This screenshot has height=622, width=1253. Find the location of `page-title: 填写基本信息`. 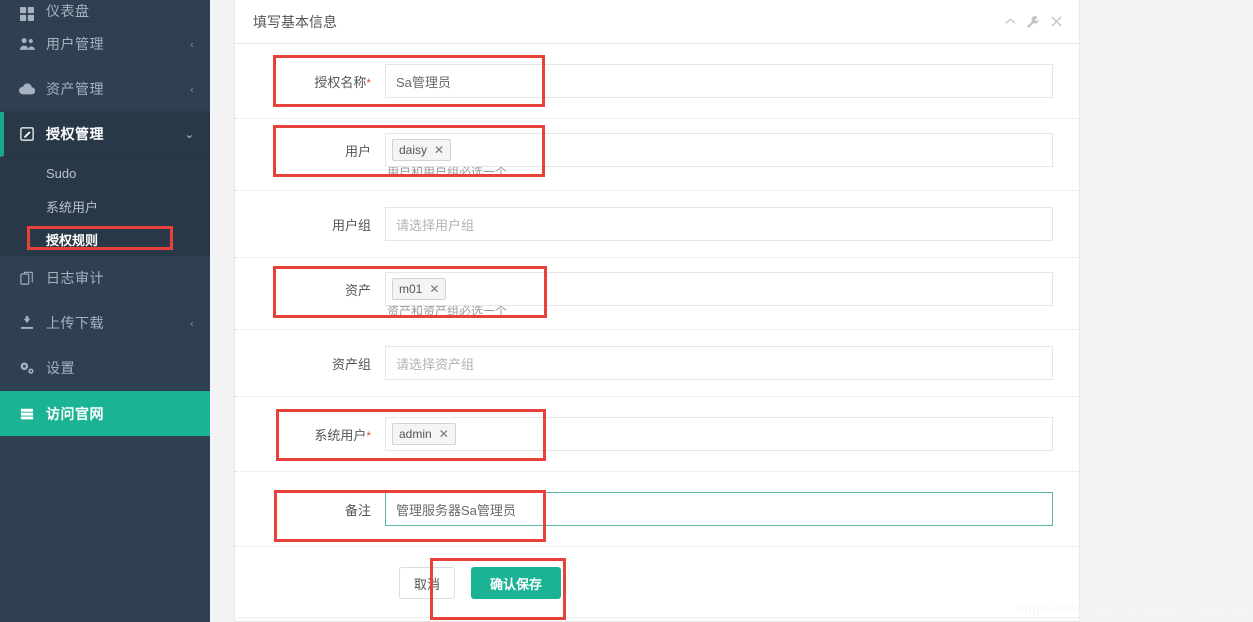

page-title: 填写基本信息 is located at coordinates (295, 21).